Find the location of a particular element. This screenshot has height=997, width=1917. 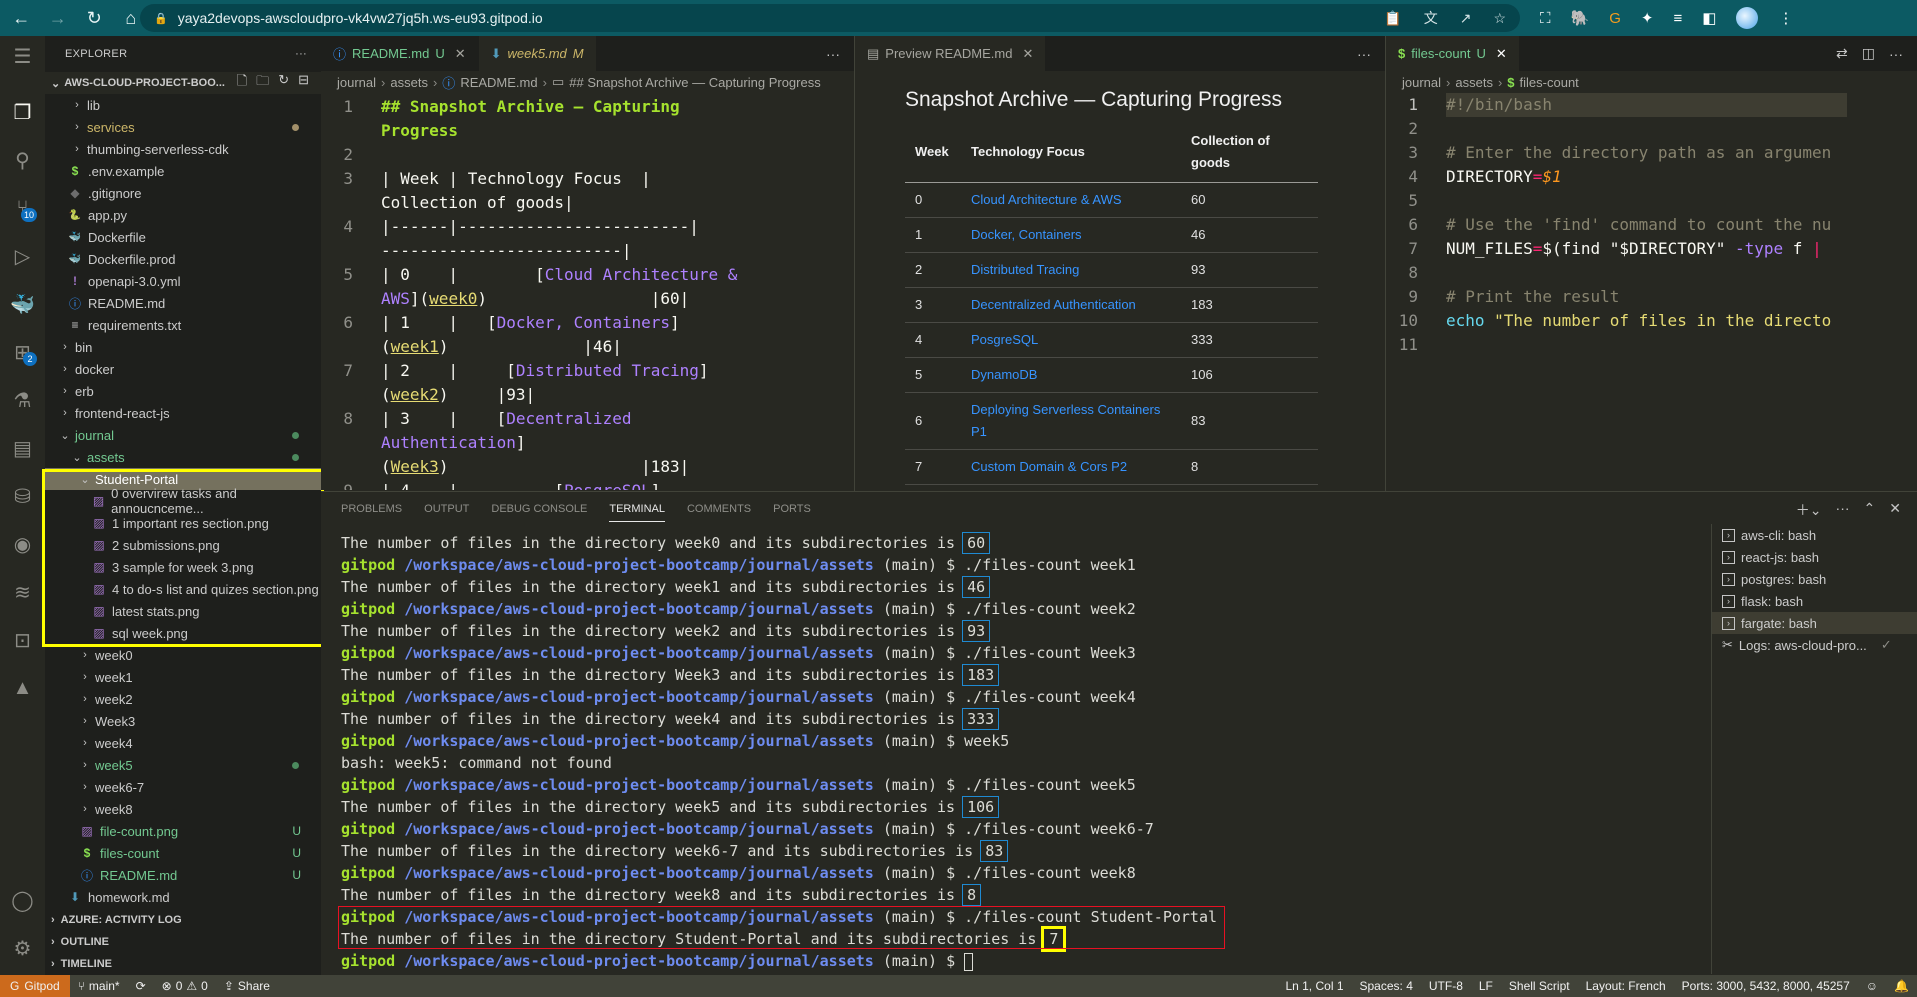

tree-item: › week1 is located at coordinates (183, 677).